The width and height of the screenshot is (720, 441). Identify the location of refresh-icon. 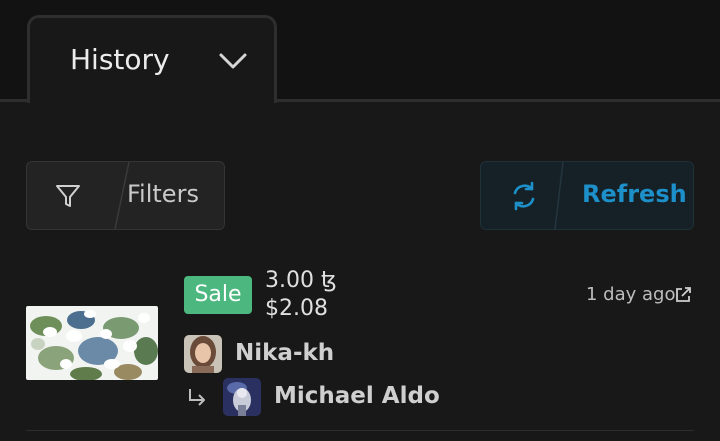
(524, 196).